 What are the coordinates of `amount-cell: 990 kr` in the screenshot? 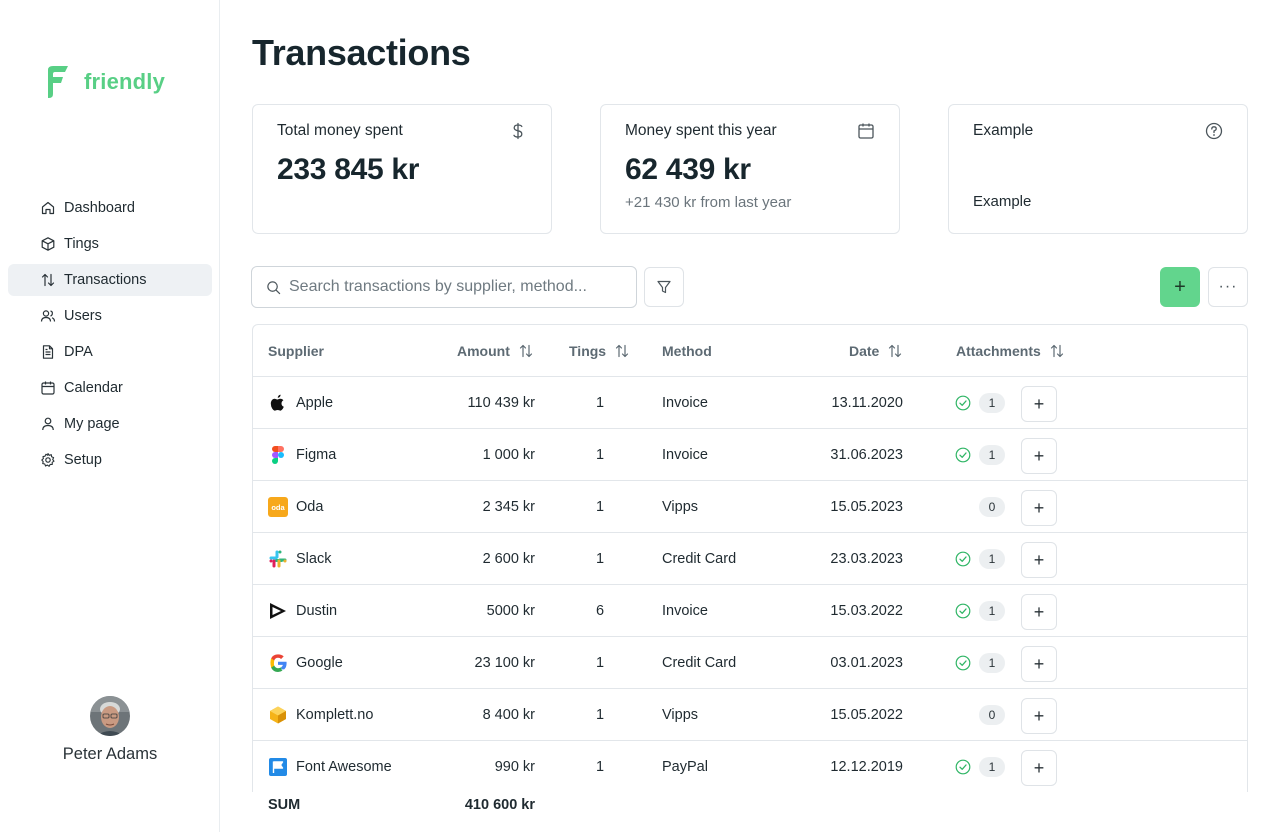 It's located at (514, 767).